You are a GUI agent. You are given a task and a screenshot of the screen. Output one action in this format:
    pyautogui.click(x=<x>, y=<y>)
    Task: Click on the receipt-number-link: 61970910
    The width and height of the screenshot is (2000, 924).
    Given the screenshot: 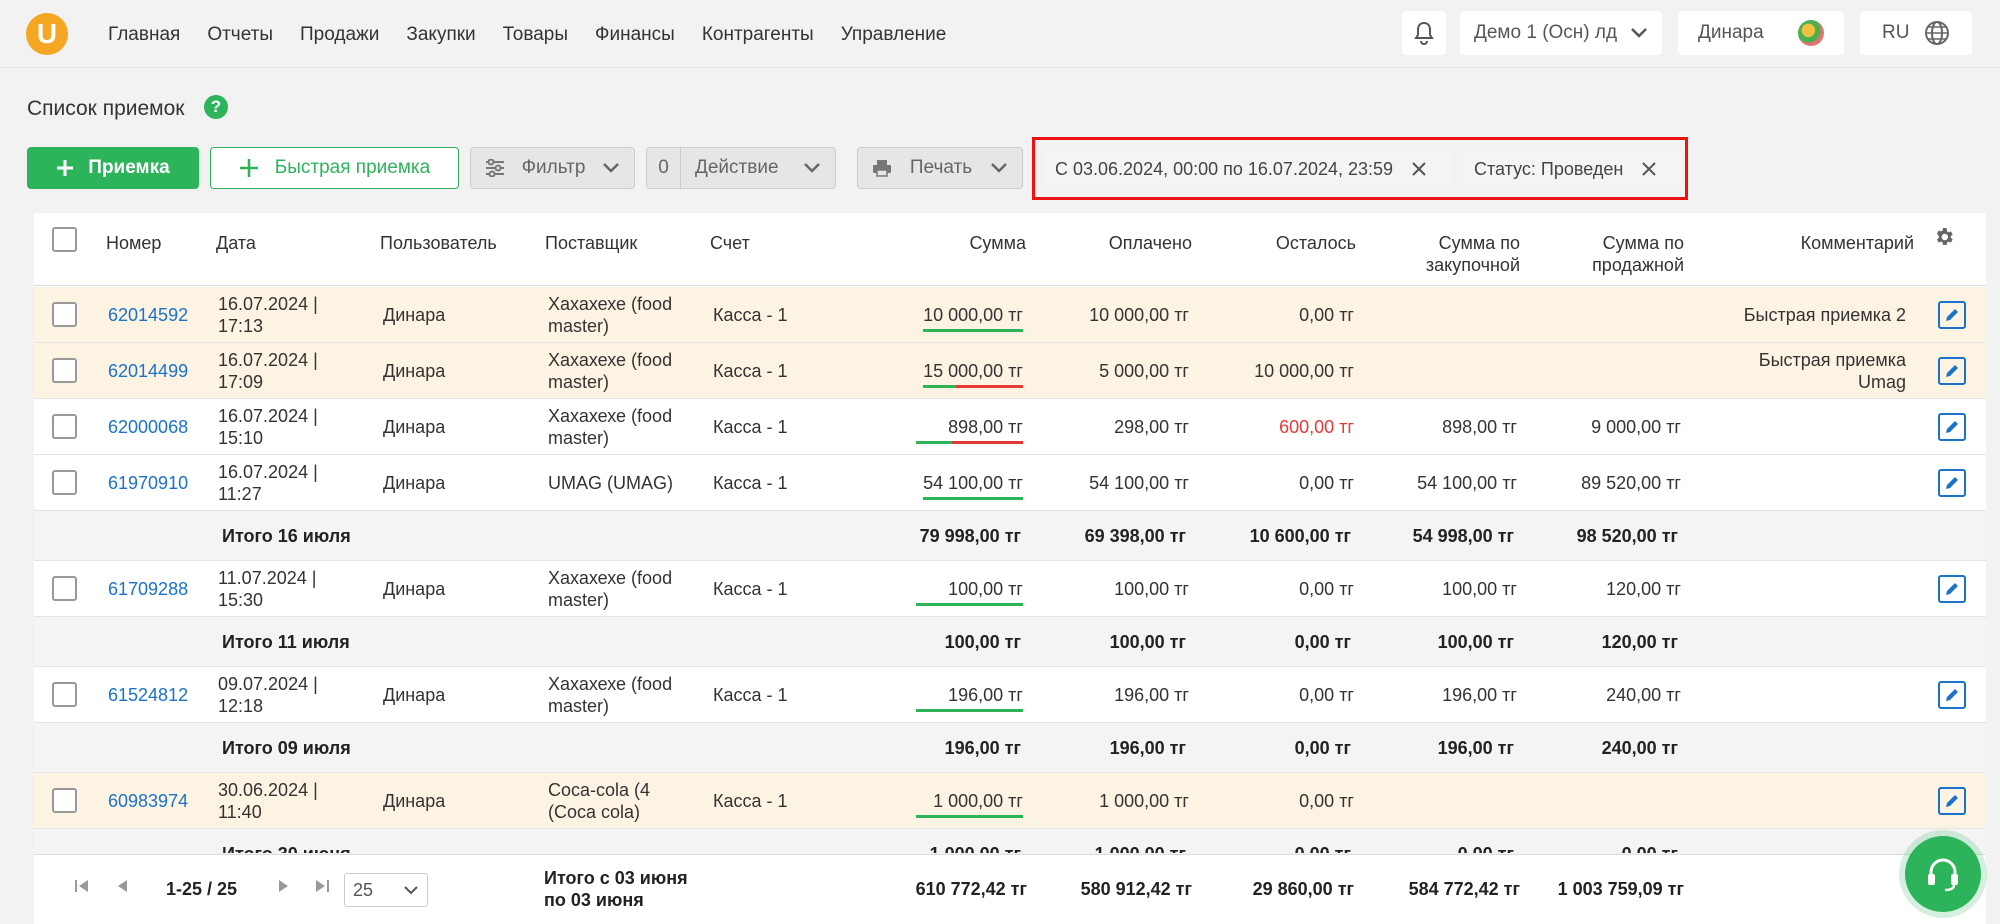 What is the action you would take?
    pyautogui.click(x=148, y=482)
    